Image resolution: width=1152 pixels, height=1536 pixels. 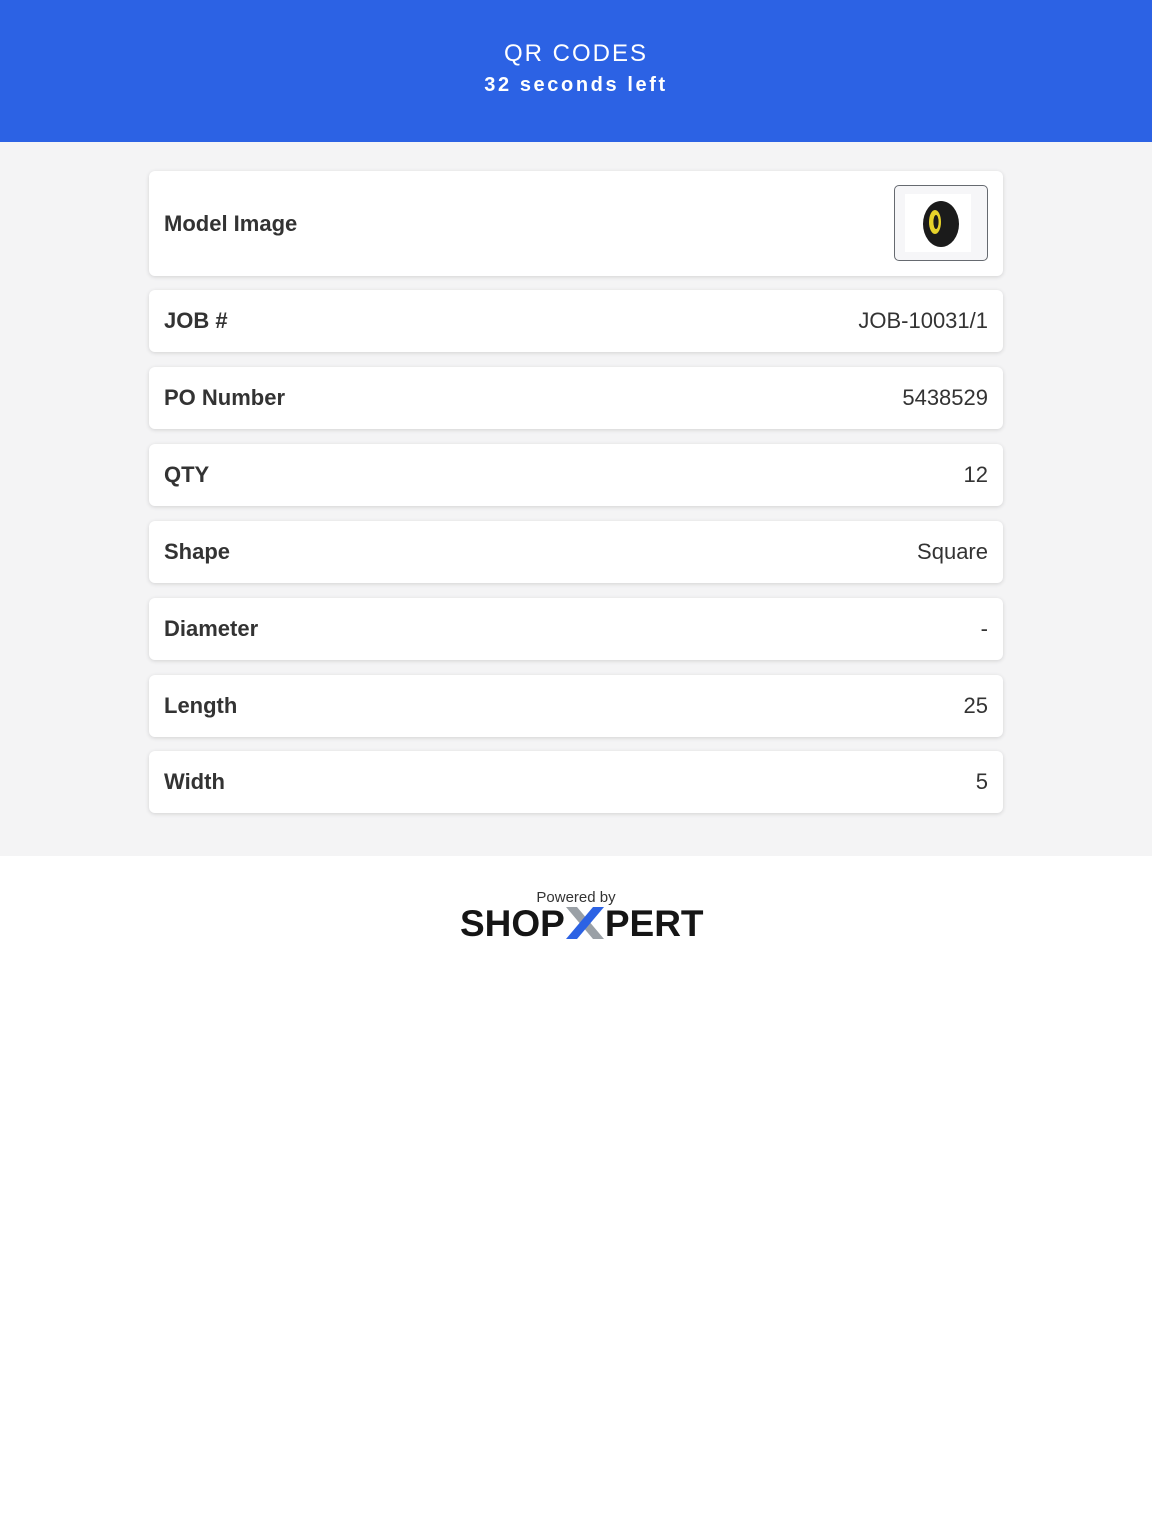 I want to click on job-number-value: JOB-10031/1, so click(x=923, y=320).